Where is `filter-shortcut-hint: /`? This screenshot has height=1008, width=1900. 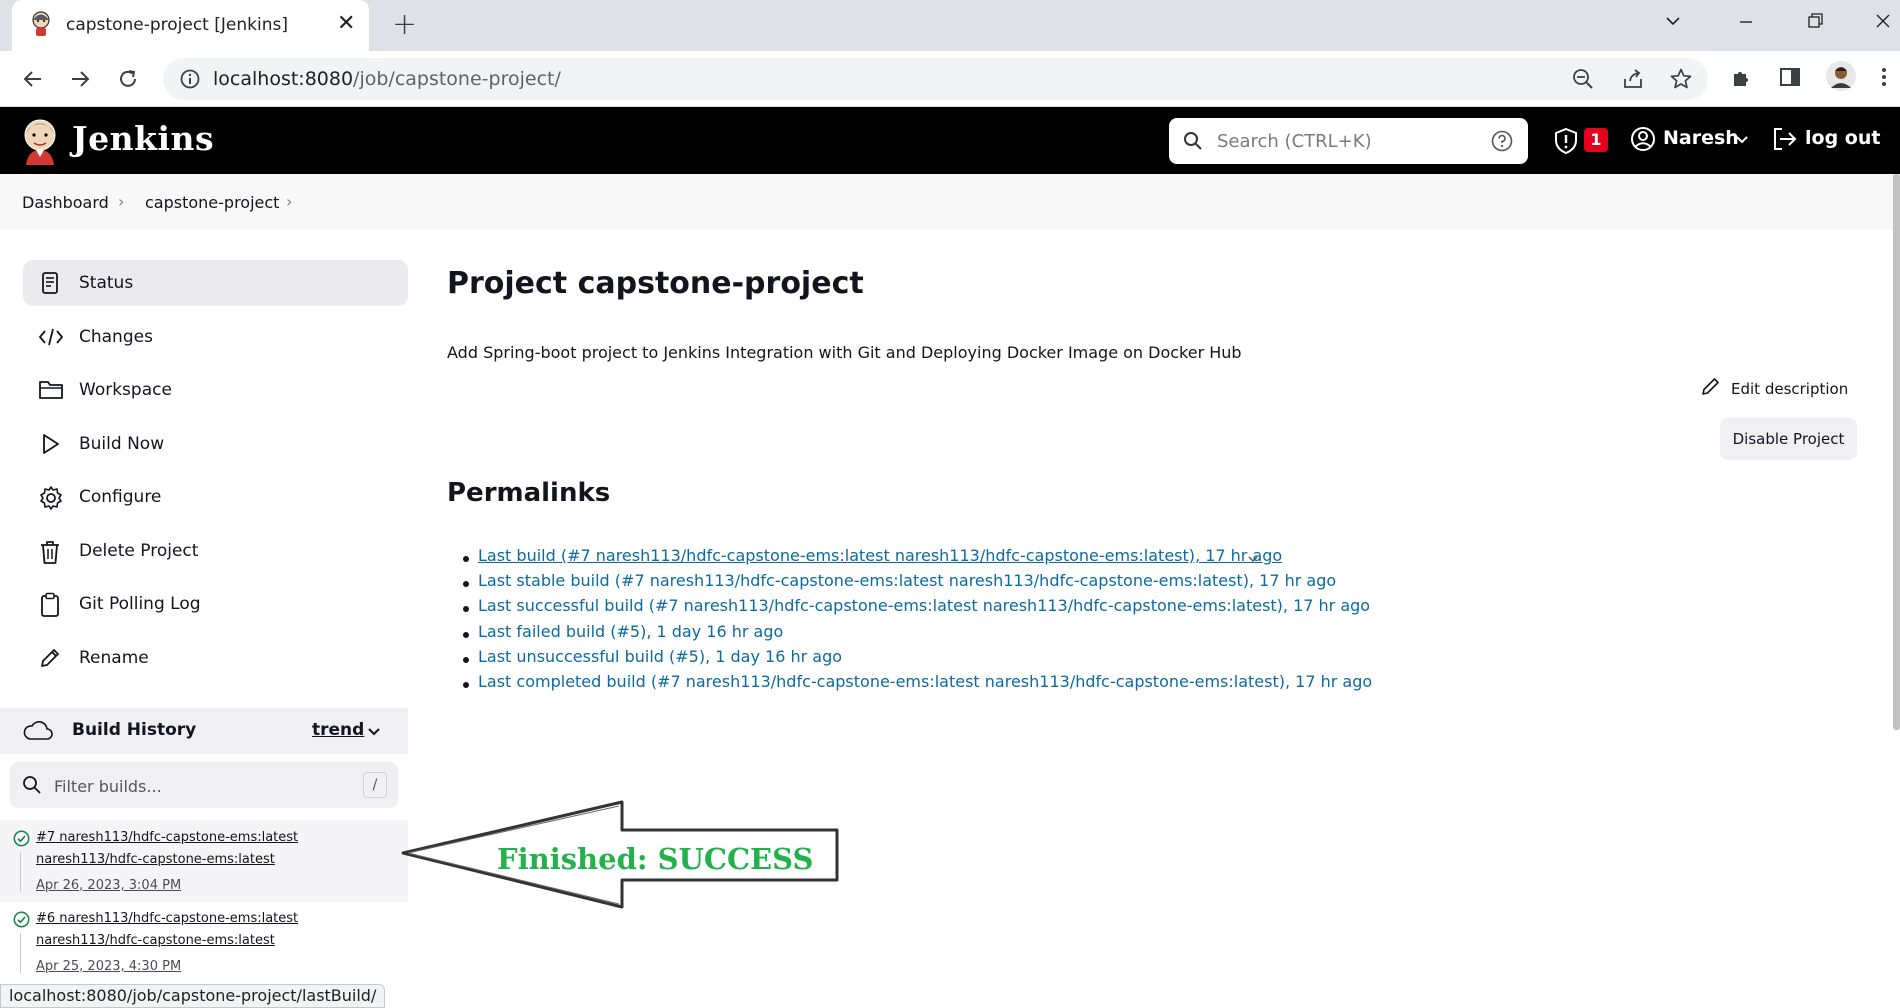
filter-shortcut-hint: / is located at coordinates (375, 785).